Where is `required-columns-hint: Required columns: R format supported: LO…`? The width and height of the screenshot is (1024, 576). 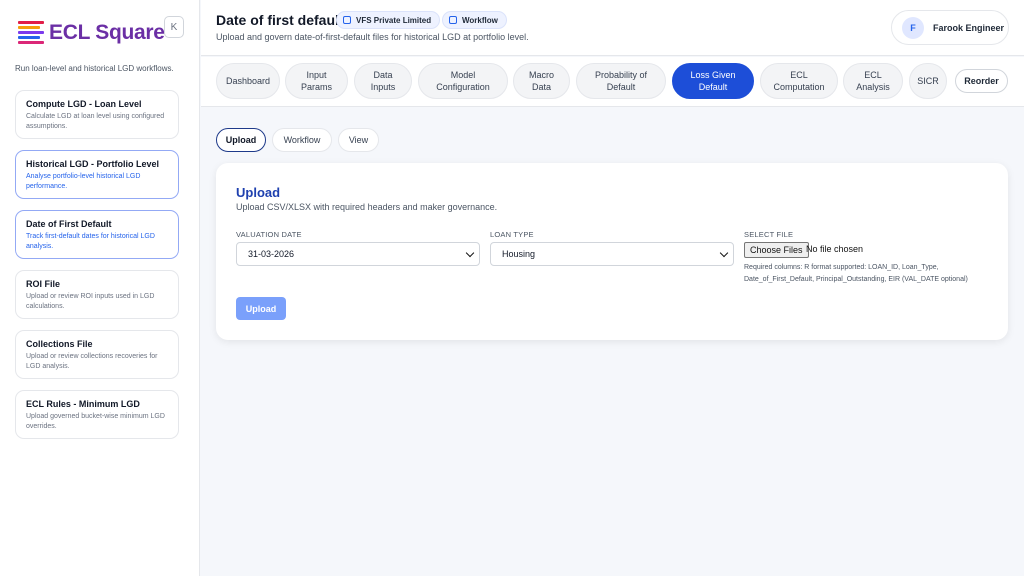
required-columns-hint: Required columns: R format supported: LO… is located at coordinates (856, 273).